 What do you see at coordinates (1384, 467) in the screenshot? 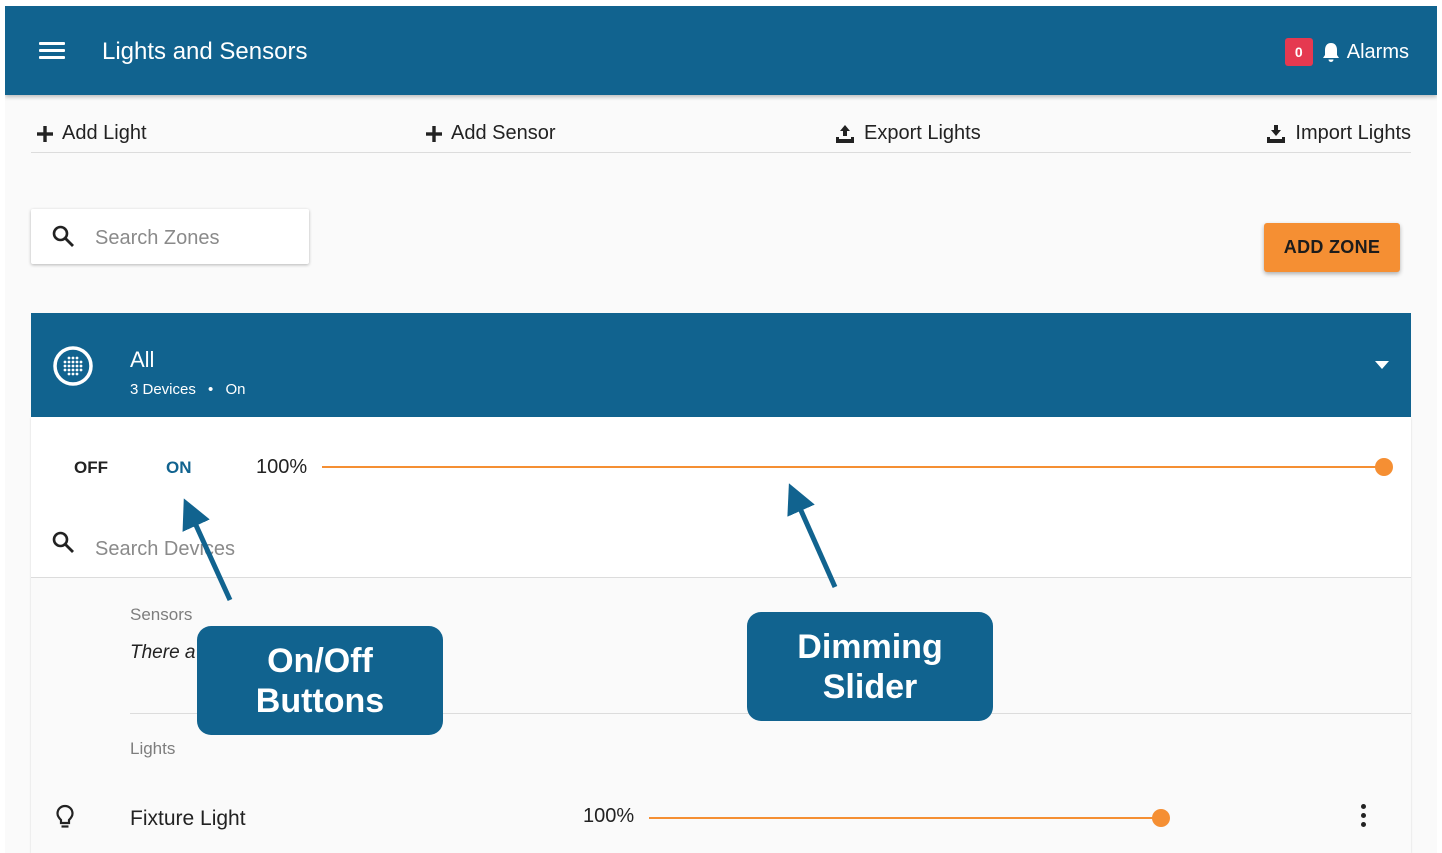
I see `zone-slider-thumb` at bounding box center [1384, 467].